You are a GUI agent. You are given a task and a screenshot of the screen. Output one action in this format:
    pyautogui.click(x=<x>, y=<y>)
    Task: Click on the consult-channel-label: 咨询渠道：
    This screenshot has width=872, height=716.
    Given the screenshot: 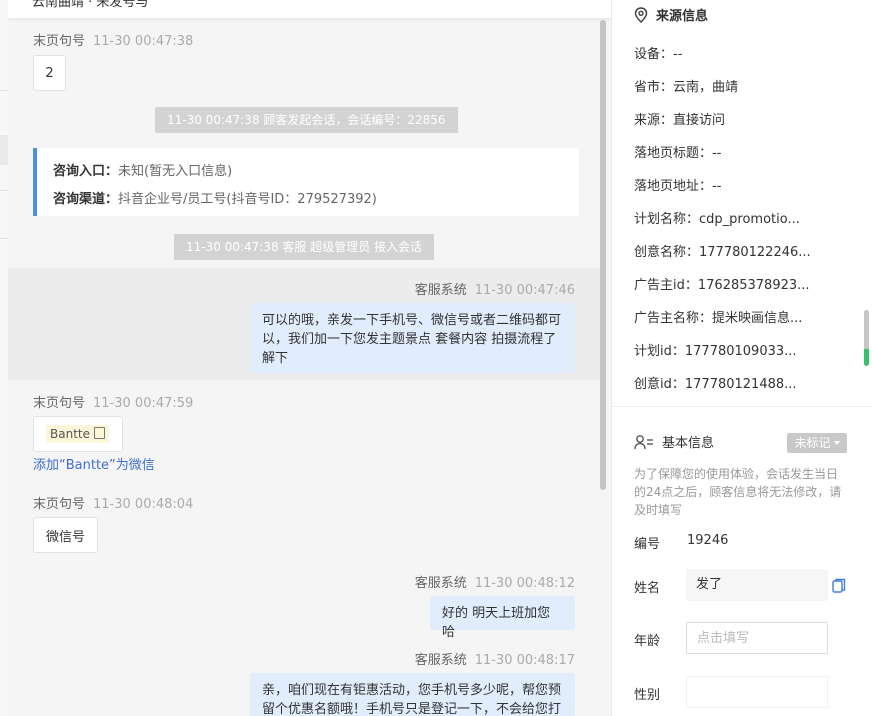 What is the action you would take?
    pyautogui.click(x=86, y=199)
    